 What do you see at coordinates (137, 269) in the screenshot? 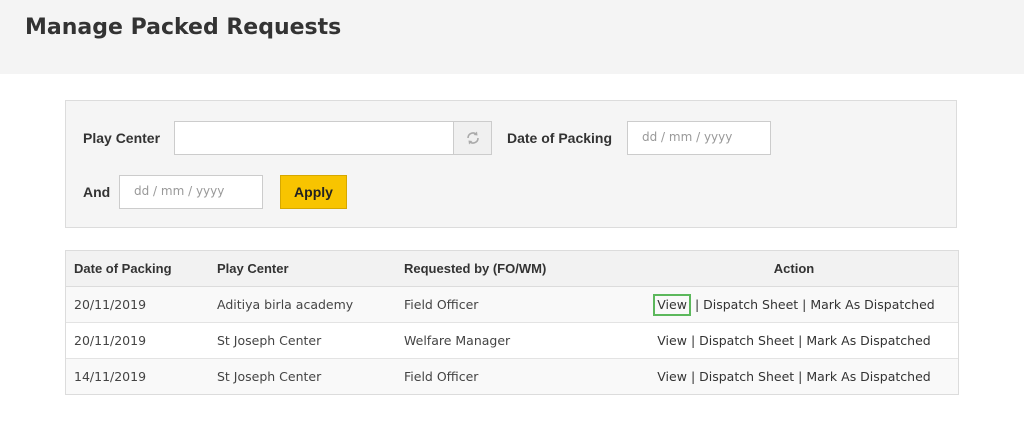
I see `col-date-of-packing: Date of Packing` at bounding box center [137, 269].